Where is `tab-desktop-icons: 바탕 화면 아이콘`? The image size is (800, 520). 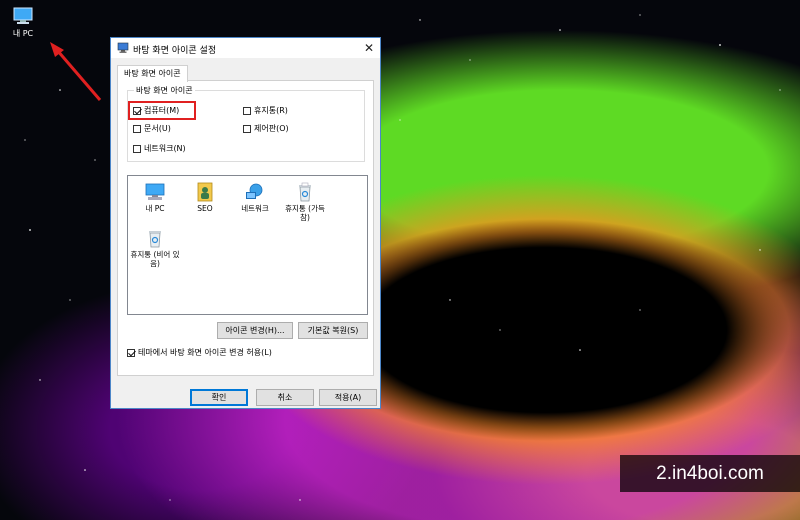
tab-desktop-icons: 바탕 화면 아이콘 is located at coordinates (152, 73).